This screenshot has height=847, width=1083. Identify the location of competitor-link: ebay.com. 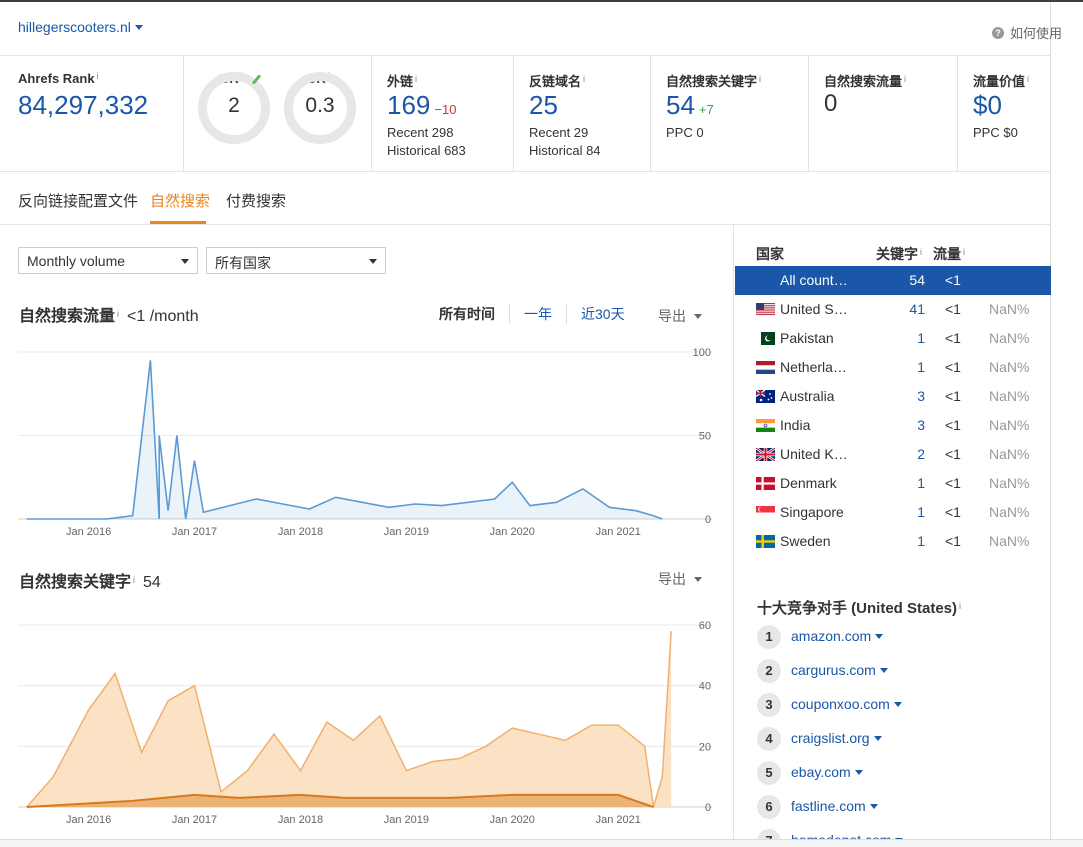
(827, 772).